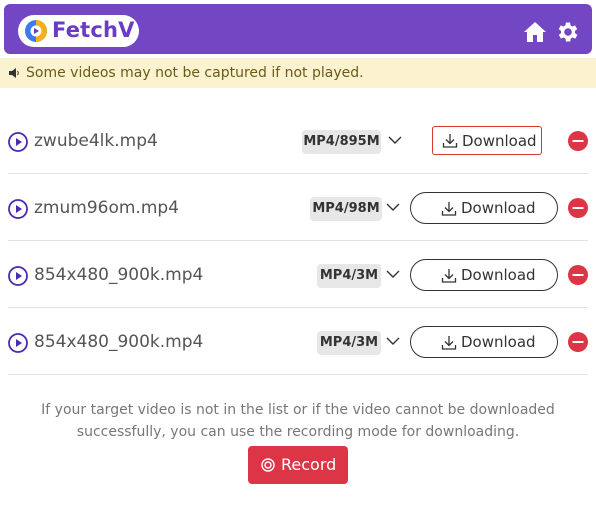  I want to click on speaker-icon, so click(14, 73).